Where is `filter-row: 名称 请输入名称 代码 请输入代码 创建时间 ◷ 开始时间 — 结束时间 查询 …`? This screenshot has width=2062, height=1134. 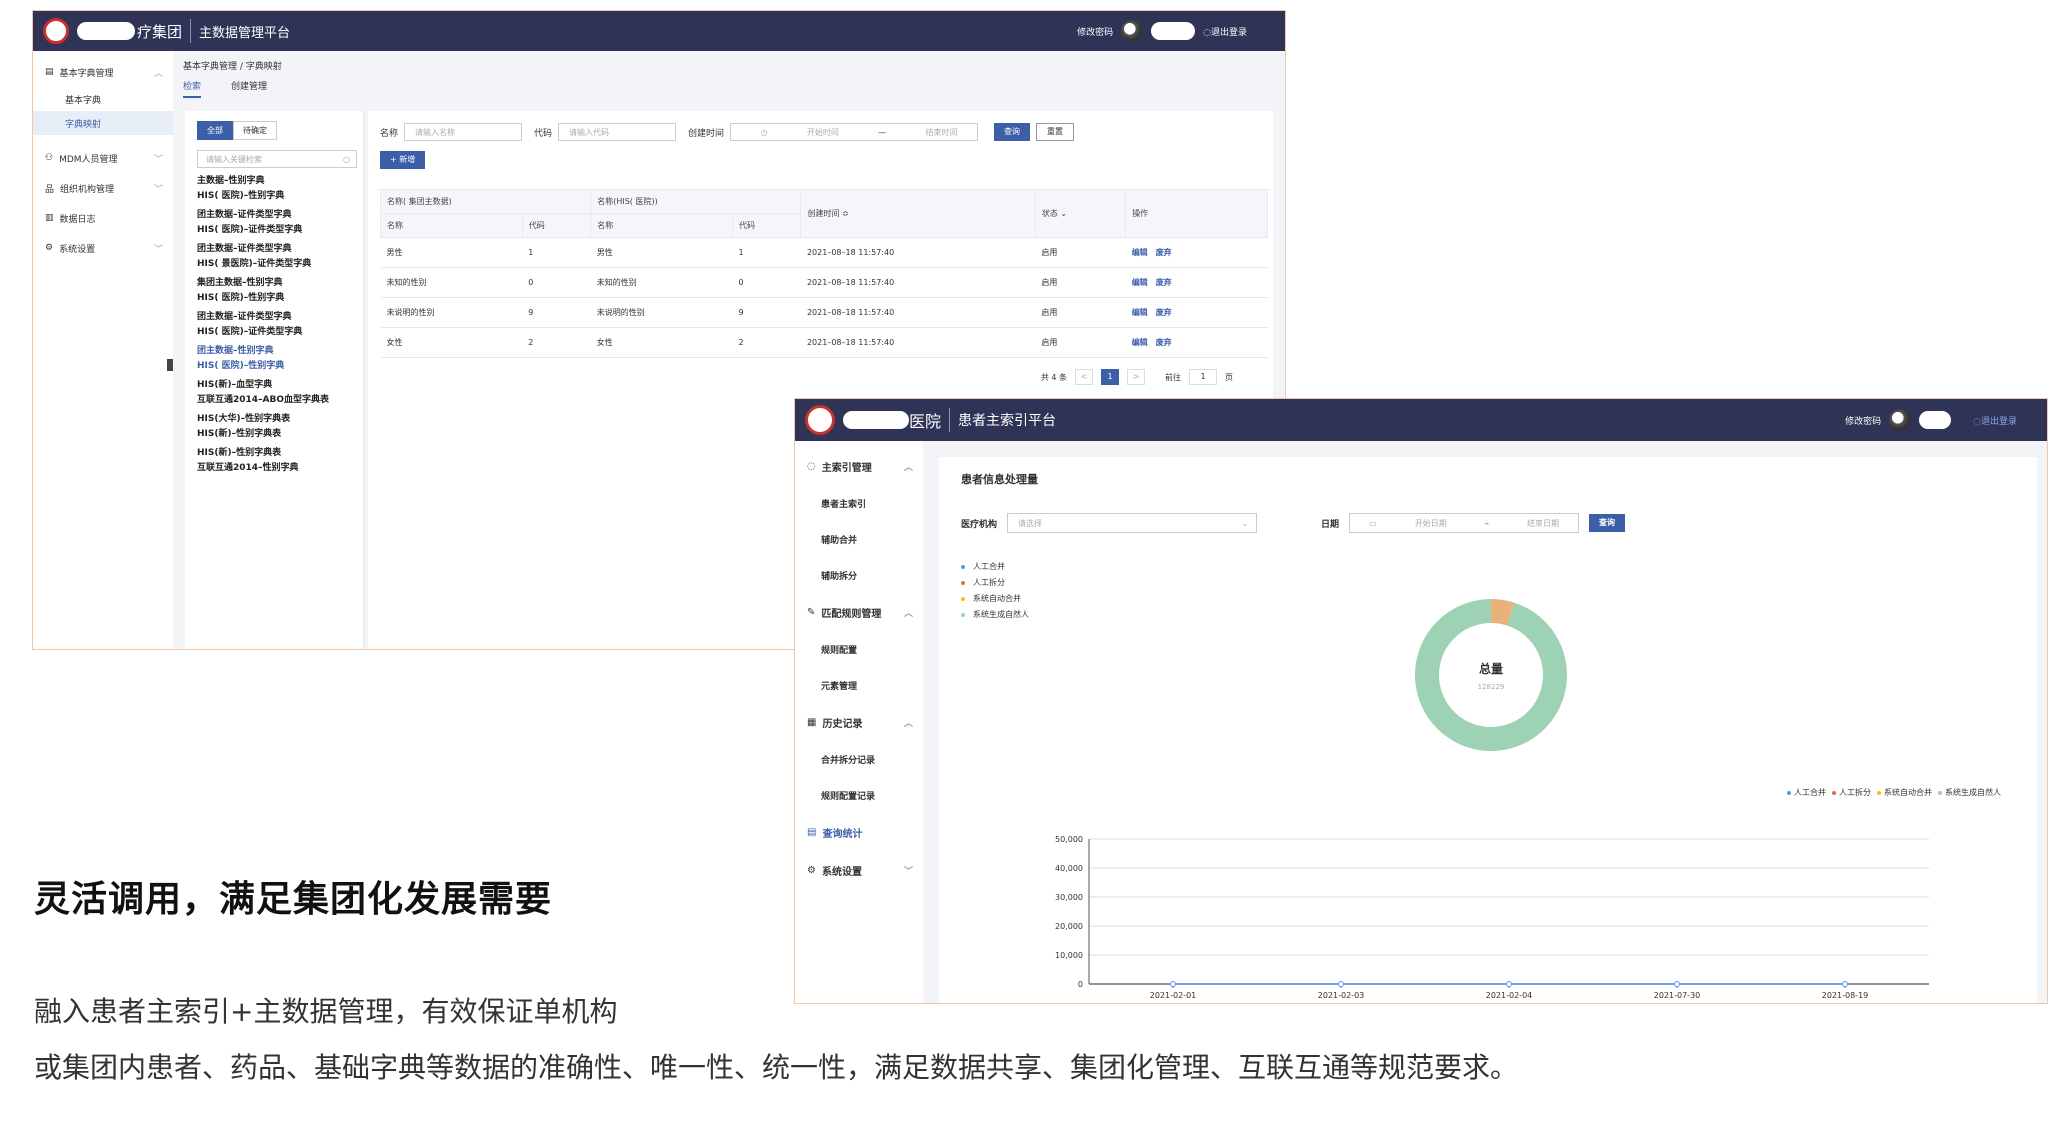 filter-row: 名称 请输入名称 代码 请输入代码 创建时间 ◷ 开始时间 — 结束时间 查询 … is located at coordinates (826, 132).